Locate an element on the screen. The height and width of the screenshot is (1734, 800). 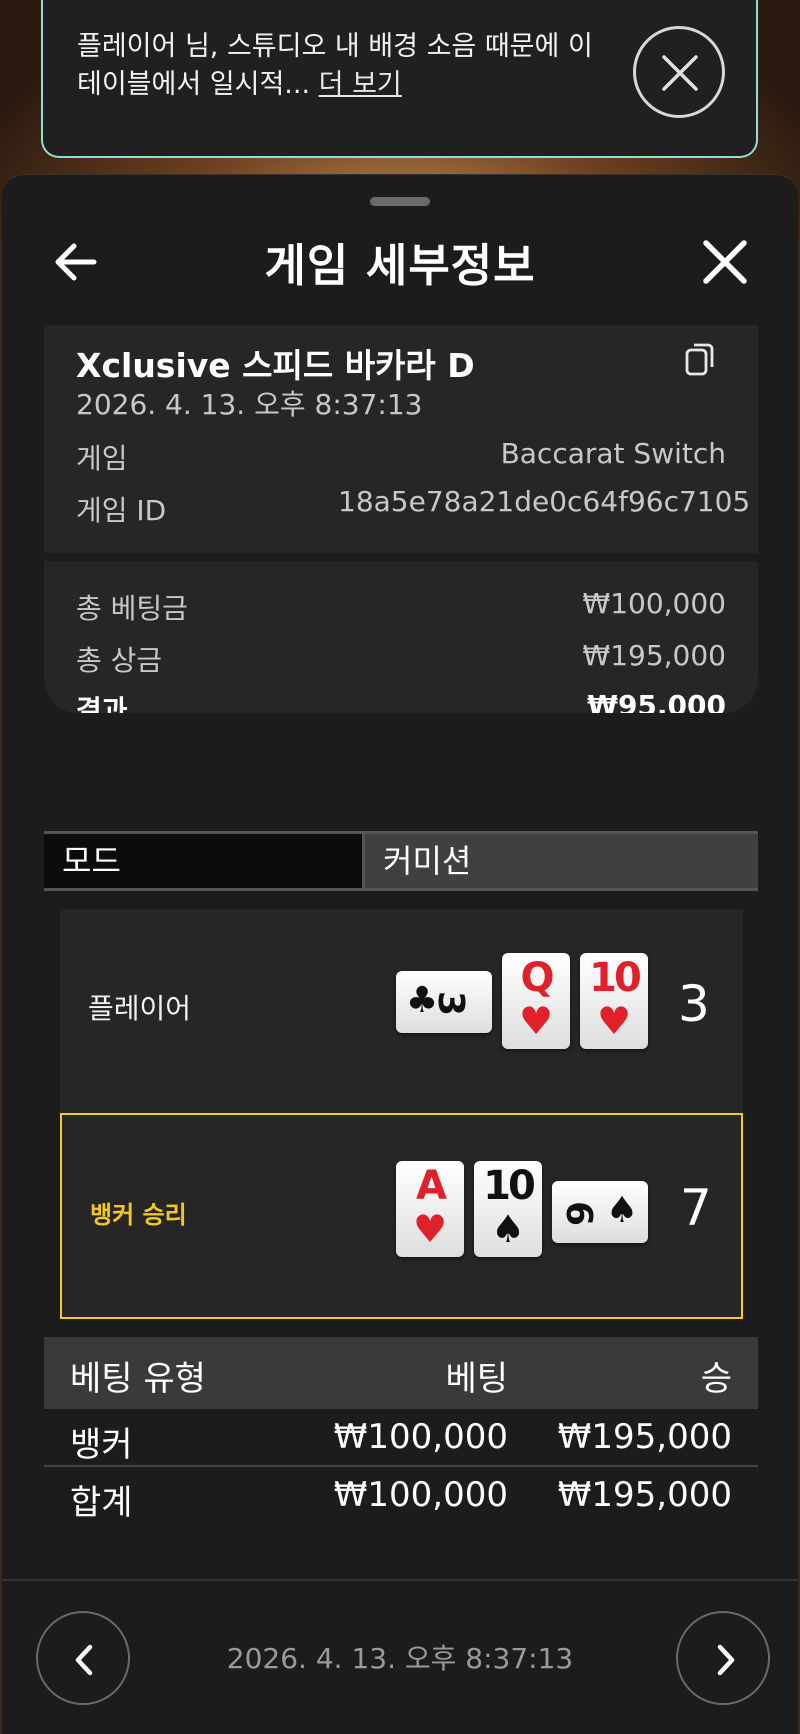
header-bet-type: 베팅 유형 is located at coordinates (138, 1379).